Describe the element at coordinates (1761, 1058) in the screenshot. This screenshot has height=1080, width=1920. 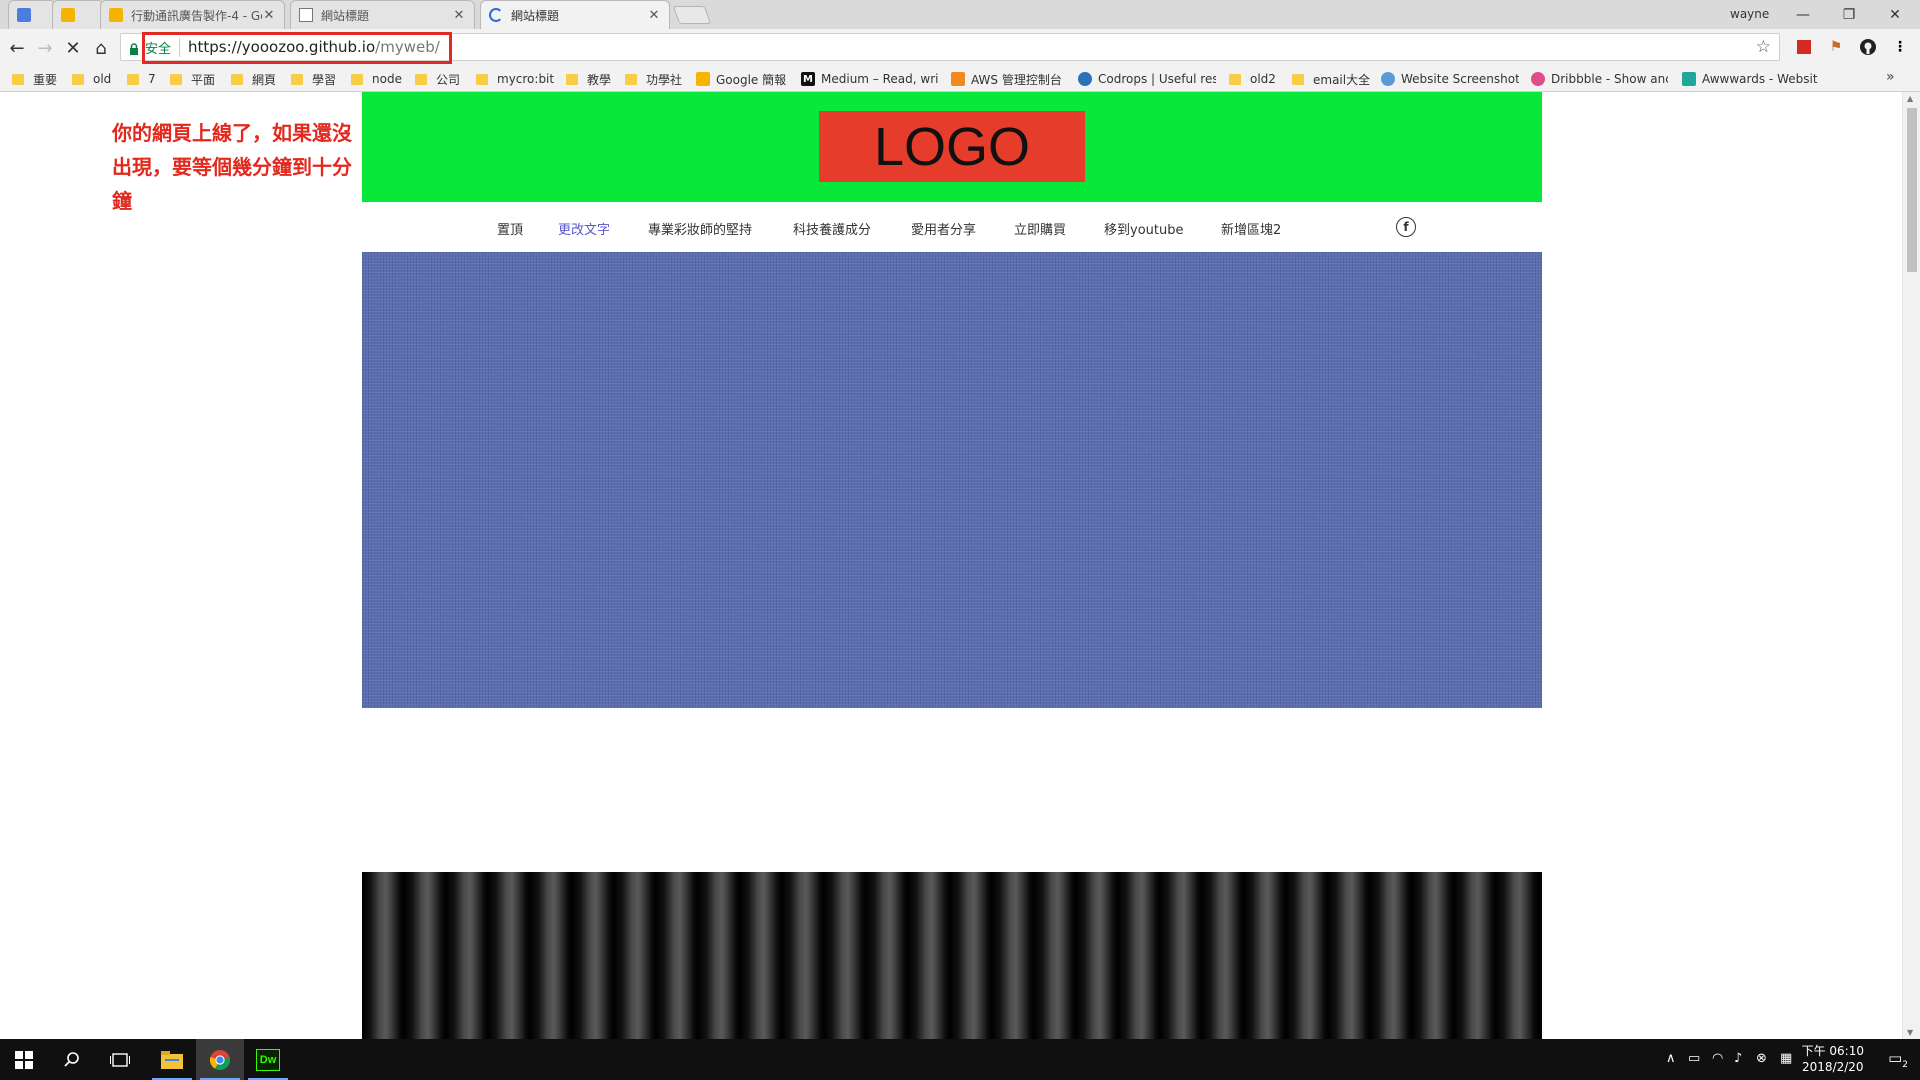
I see `status-x-icon: ⊗` at that location.